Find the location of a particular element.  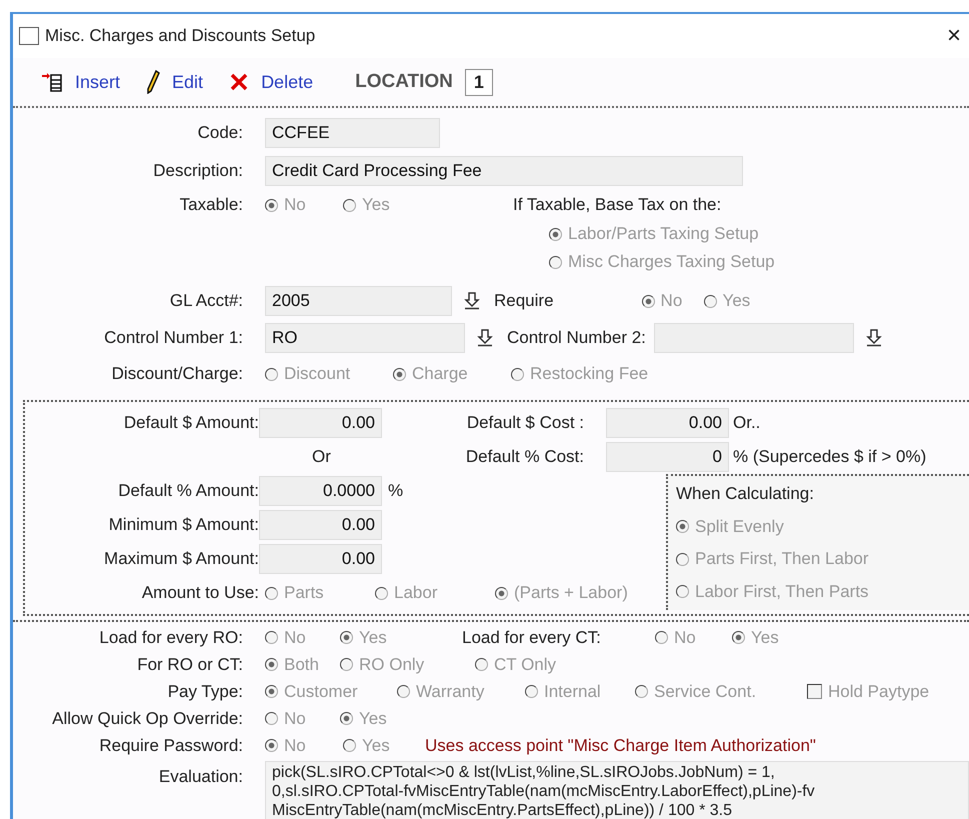

location-label: LOCATION is located at coordinates (404, 82).